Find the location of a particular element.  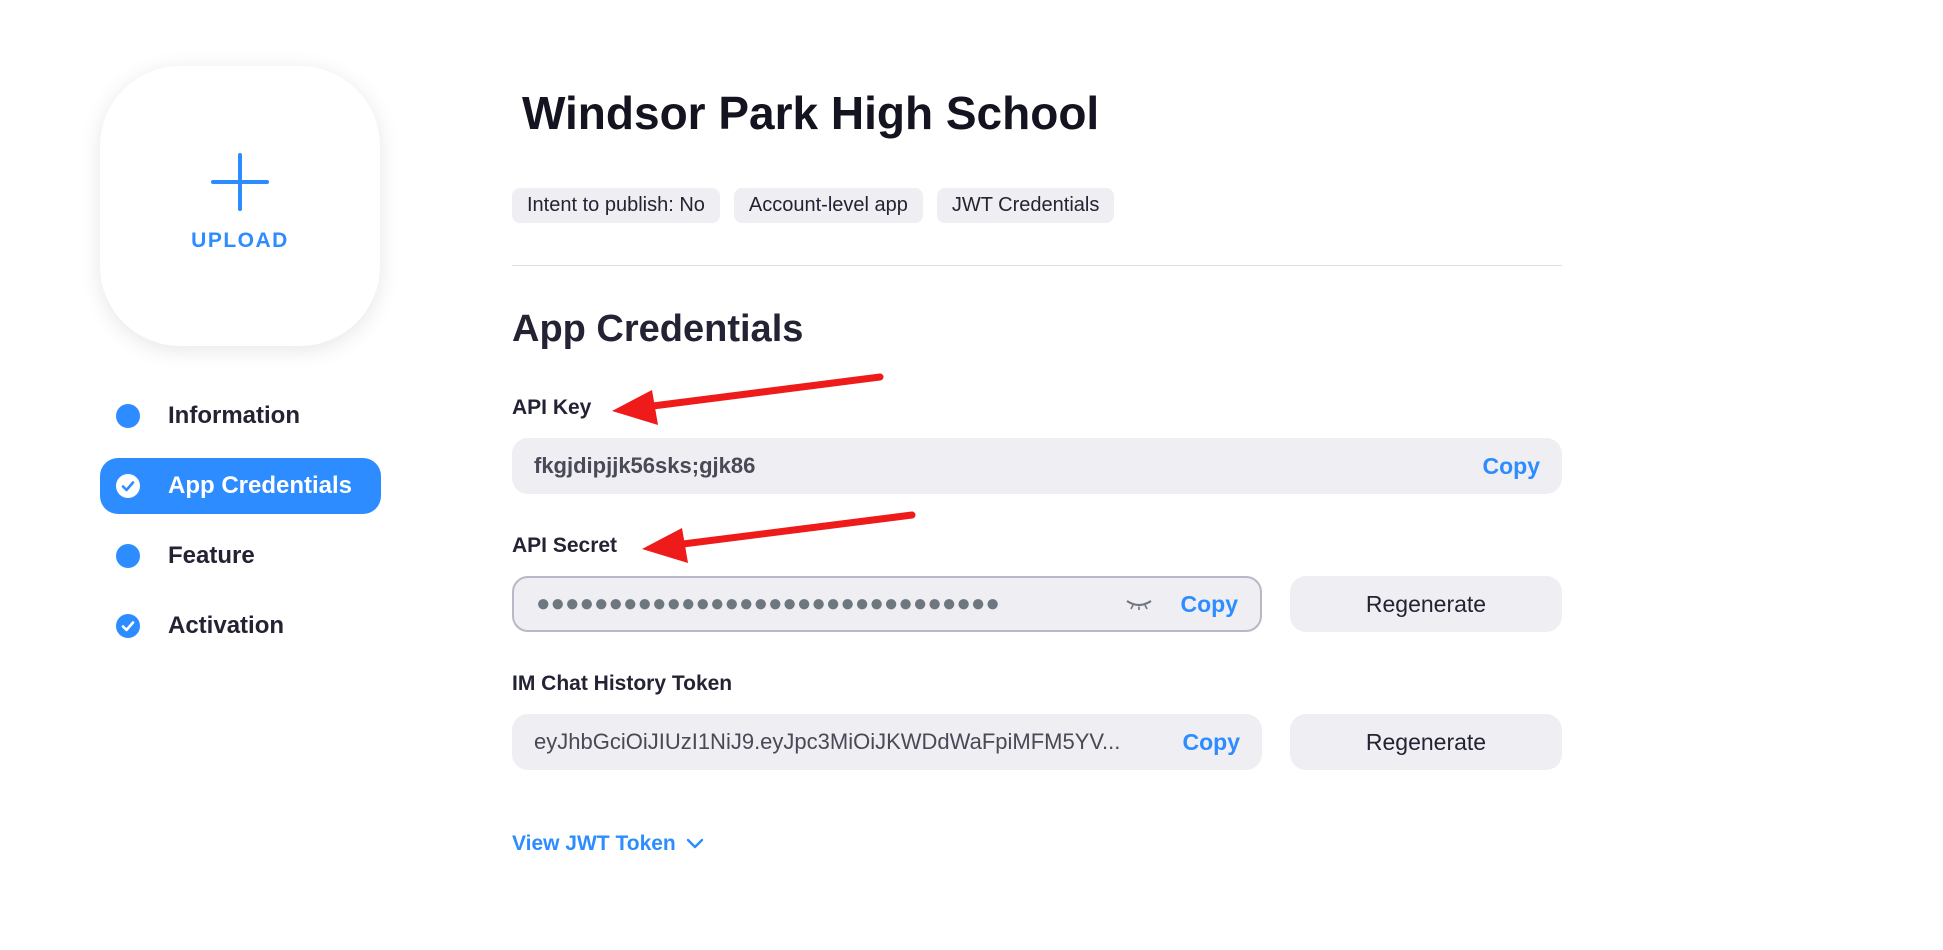

im-token-regenerate-button: Regenerate is located at coordinates (1426, 742).